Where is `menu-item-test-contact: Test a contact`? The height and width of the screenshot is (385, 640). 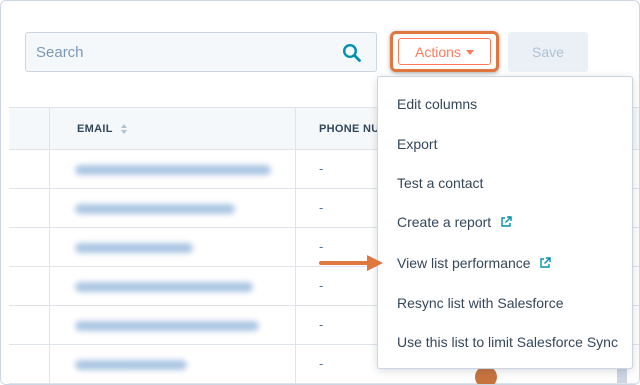
menu-item-test-contact: Test a contact is located at coordinates (440, 183).